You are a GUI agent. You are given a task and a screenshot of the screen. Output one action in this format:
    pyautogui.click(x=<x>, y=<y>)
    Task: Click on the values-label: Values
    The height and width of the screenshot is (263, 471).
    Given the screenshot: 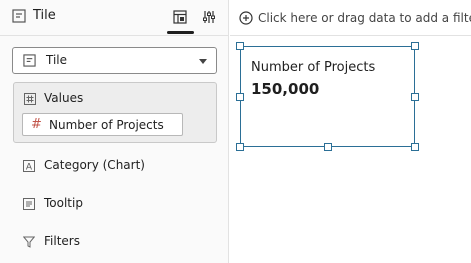 What is the action you would take?
    pyautogui.click(x=64, y=98)
    